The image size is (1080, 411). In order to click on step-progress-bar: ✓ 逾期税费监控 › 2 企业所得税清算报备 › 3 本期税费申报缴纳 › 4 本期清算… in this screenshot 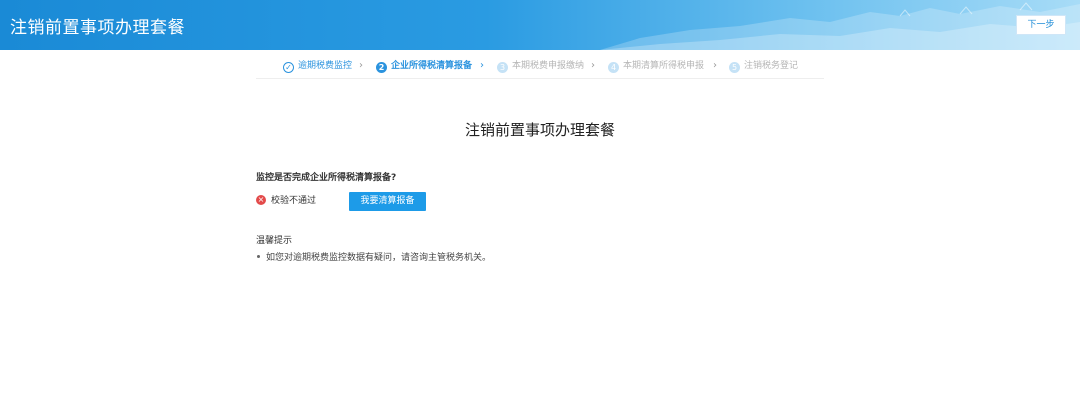, I will do `click(540, 66)`.